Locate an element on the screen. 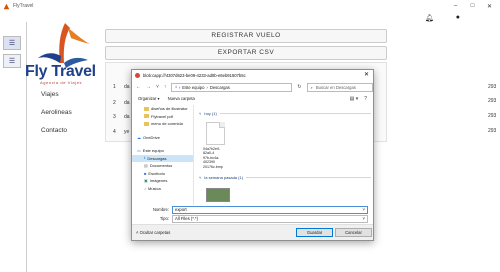 The height and width of the screenshot is (272, 500). bell-icon: 🔔︎ is located at coordinates (429, 18).